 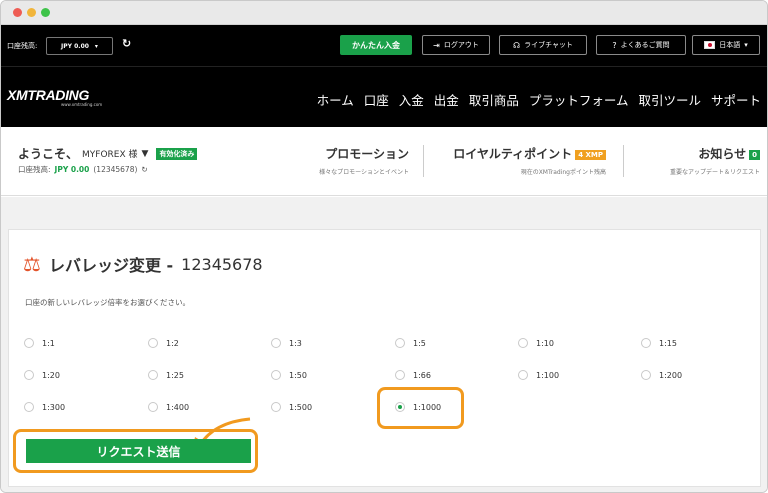 I want to click on loyalty-points-link: ロイヤルティポイント 4 XMP 現在のXMTradingポイント残高, so click(x=529, y=160).